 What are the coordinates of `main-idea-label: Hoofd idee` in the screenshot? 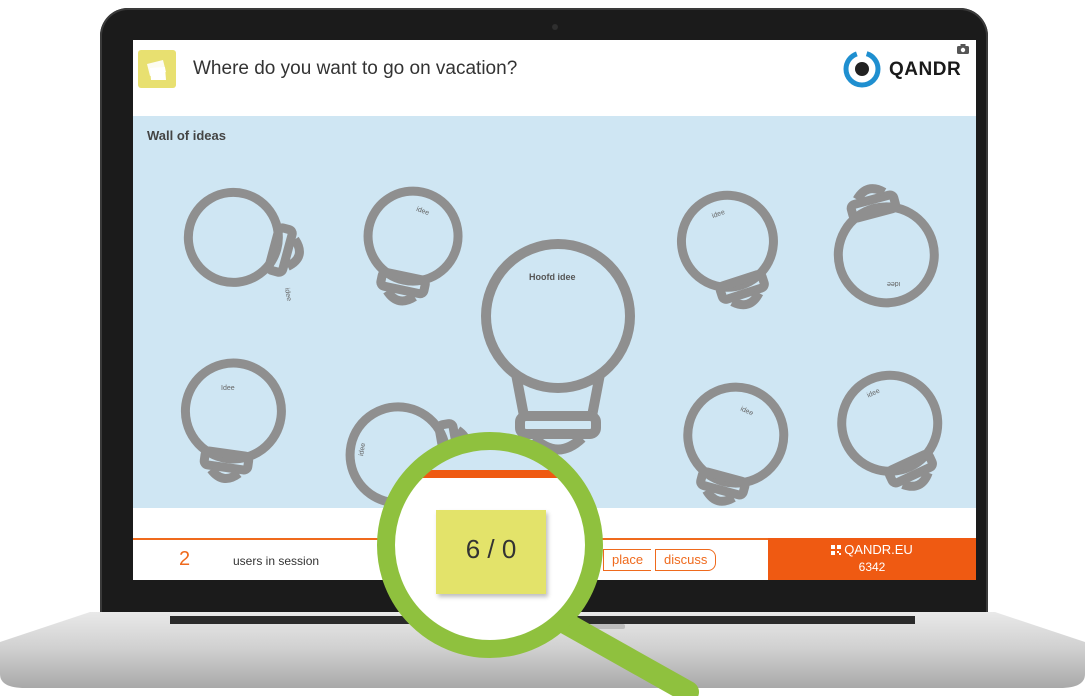 It's located at (552, 277).